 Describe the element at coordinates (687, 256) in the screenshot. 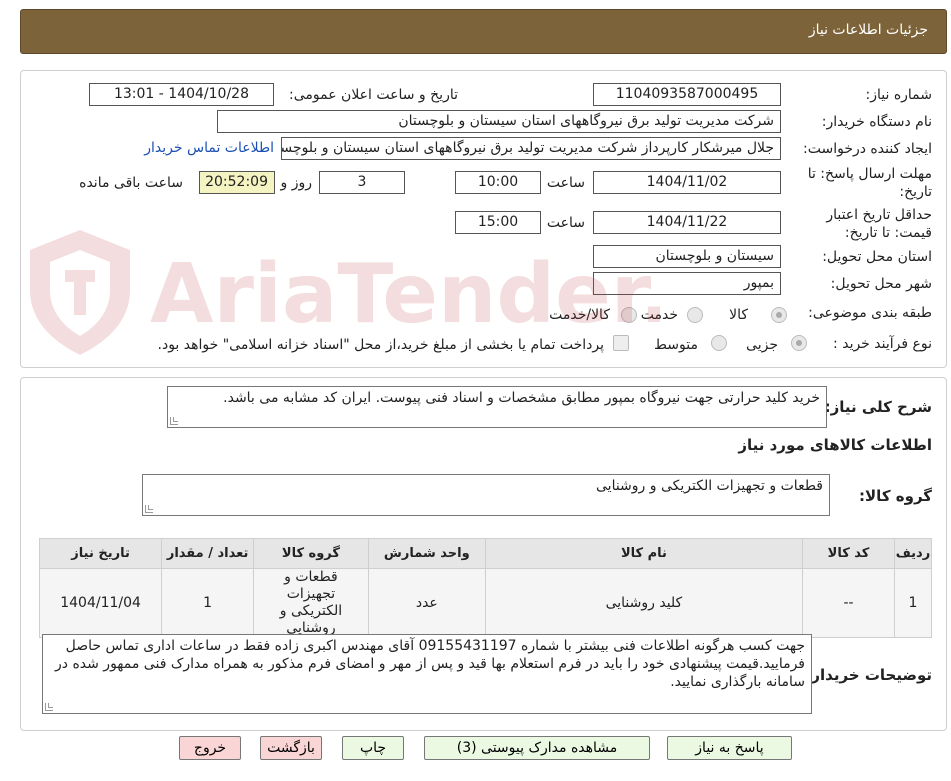

I see `province-field: سیستان و بلوچستان` at that location.